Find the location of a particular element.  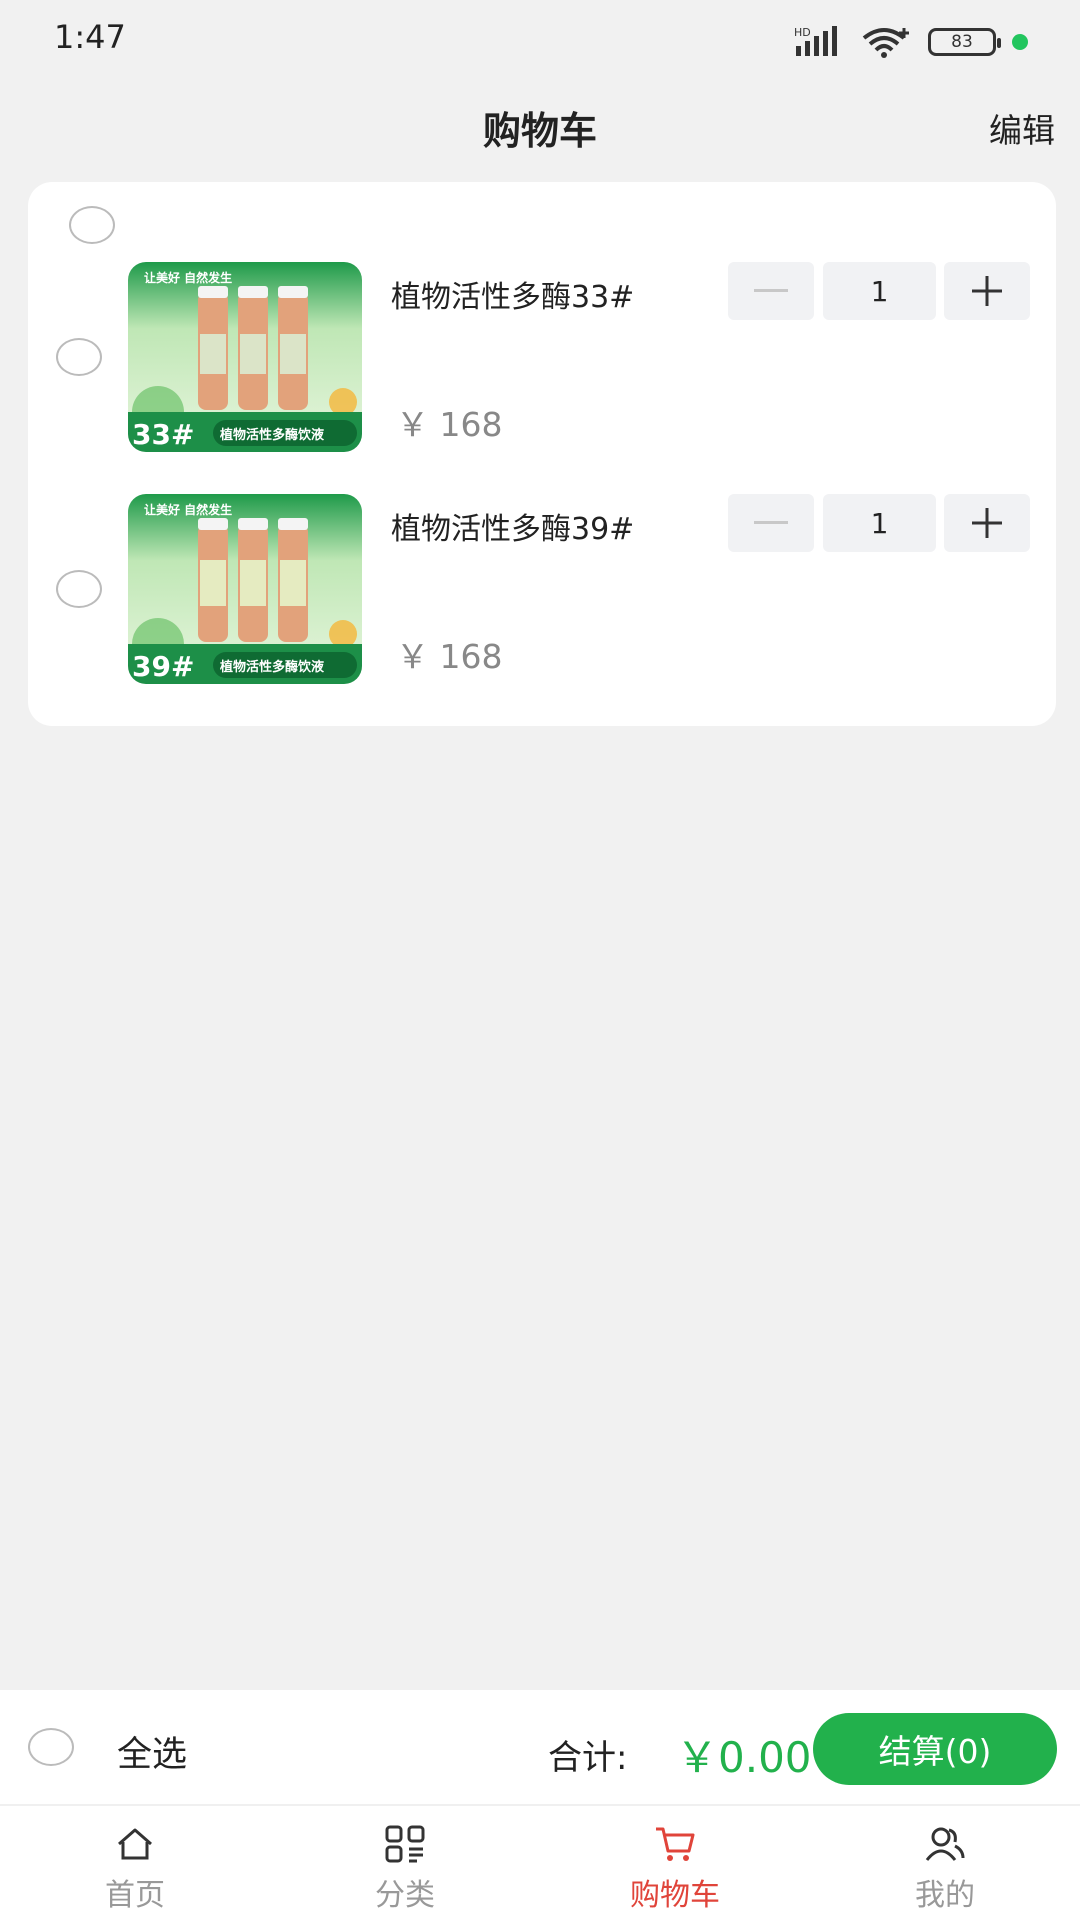

select-all-radio is located at coordinates (51, 1747).